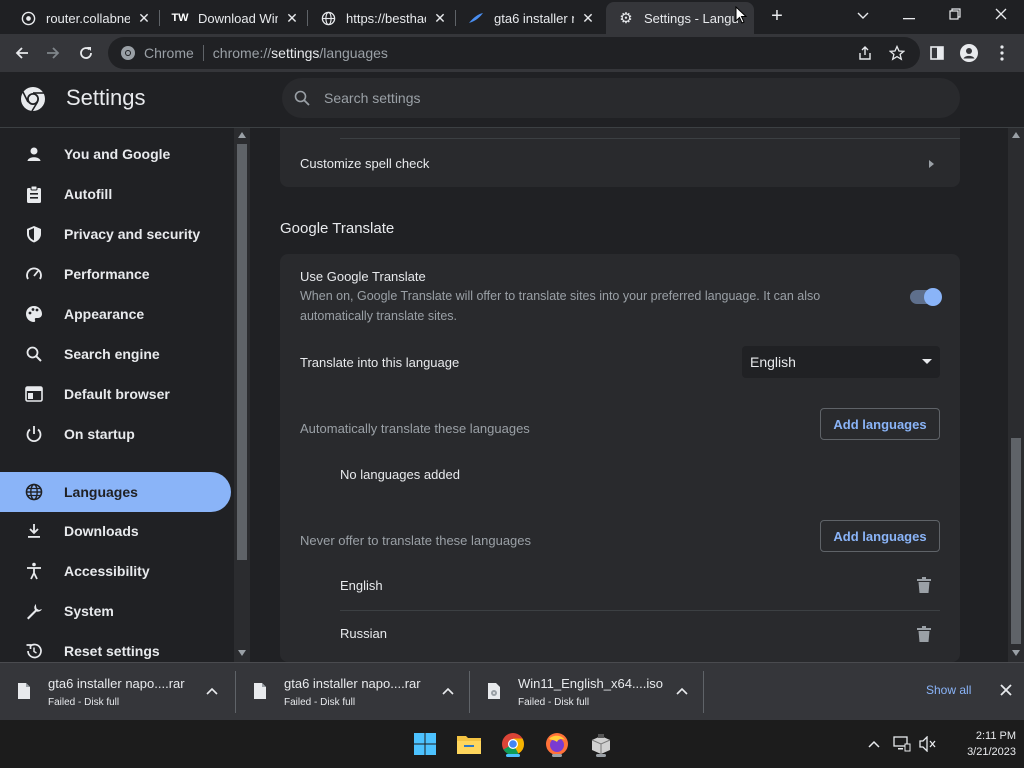 The width and height of the screenshot is (1024, 768). Describe the element at coordinates (302, 98) in the screenshot. I see `search-icon` at that location.